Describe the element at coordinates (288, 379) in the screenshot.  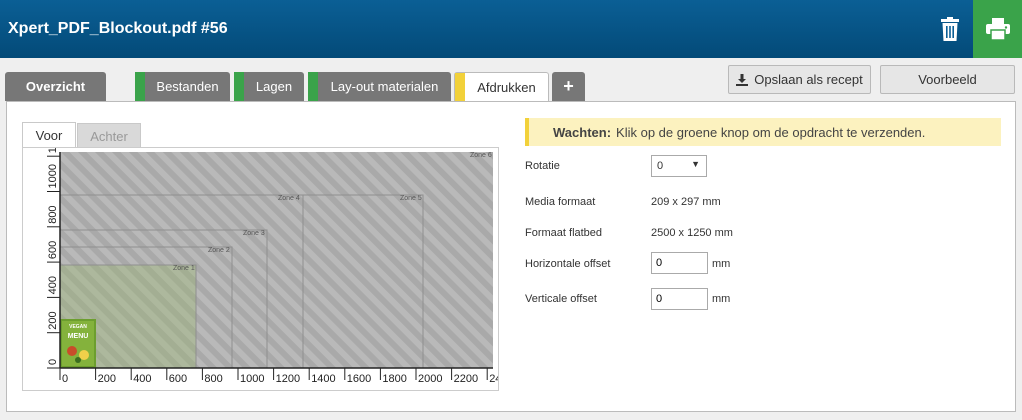
I see `x-tick-label: 1200` at that location.